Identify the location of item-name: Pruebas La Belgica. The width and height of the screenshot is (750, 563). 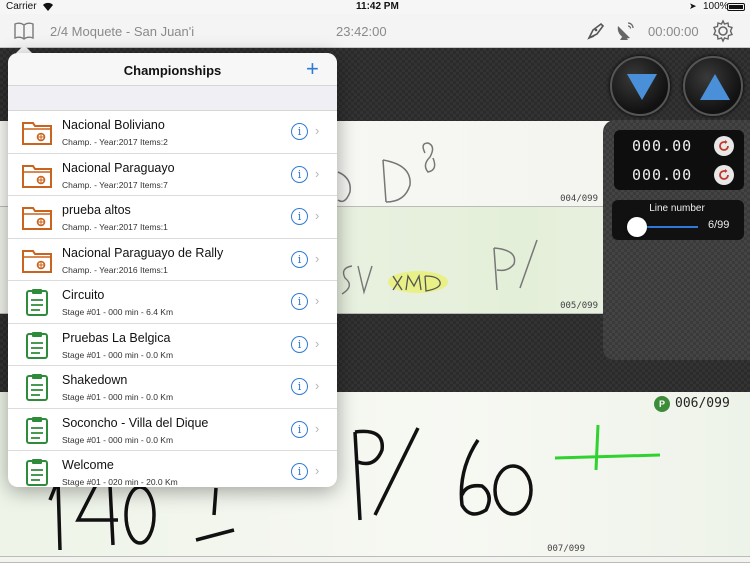
(116, 337).